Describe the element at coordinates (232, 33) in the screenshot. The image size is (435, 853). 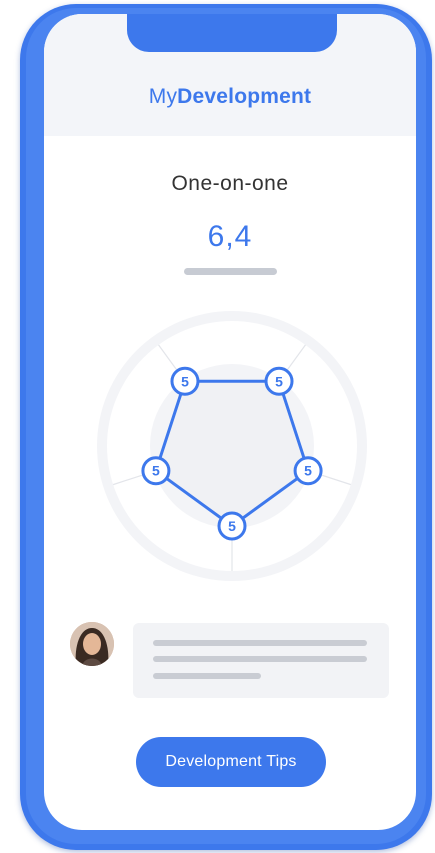
I see `phone-notch` at that location.